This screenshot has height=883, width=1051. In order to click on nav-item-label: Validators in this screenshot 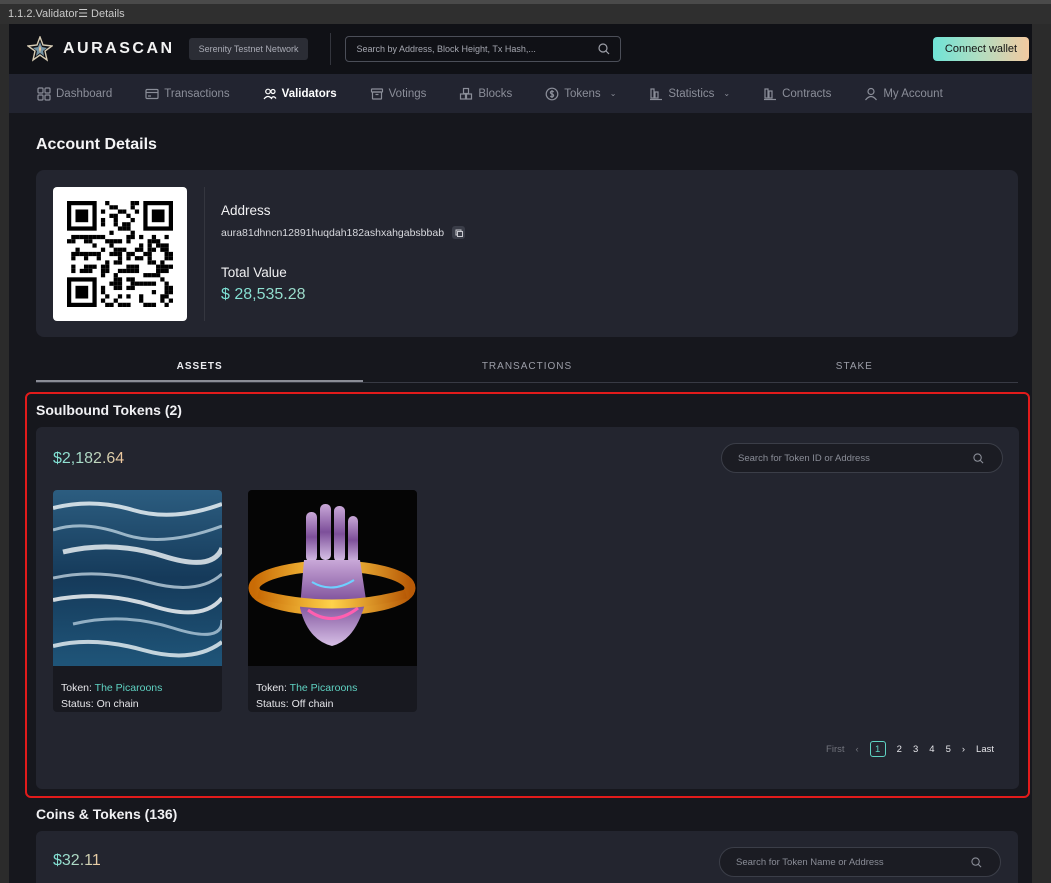, I will do `click(309, 93)`.